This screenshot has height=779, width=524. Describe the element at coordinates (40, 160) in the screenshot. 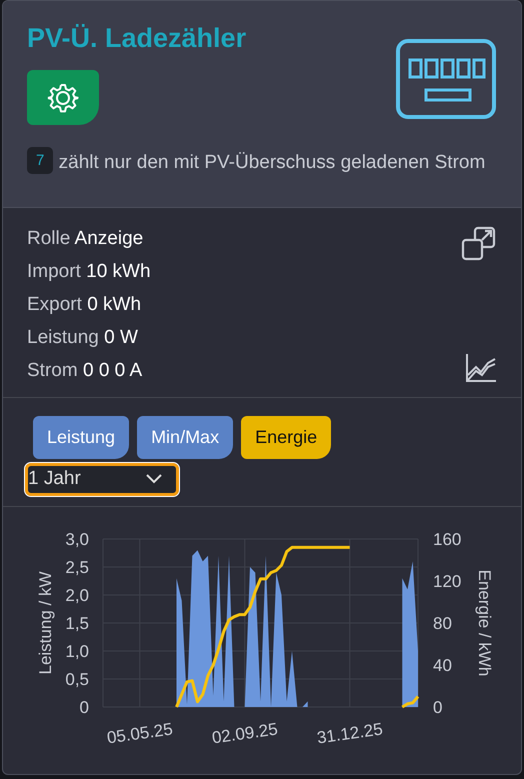

I see `count-badge: 7` at that location.